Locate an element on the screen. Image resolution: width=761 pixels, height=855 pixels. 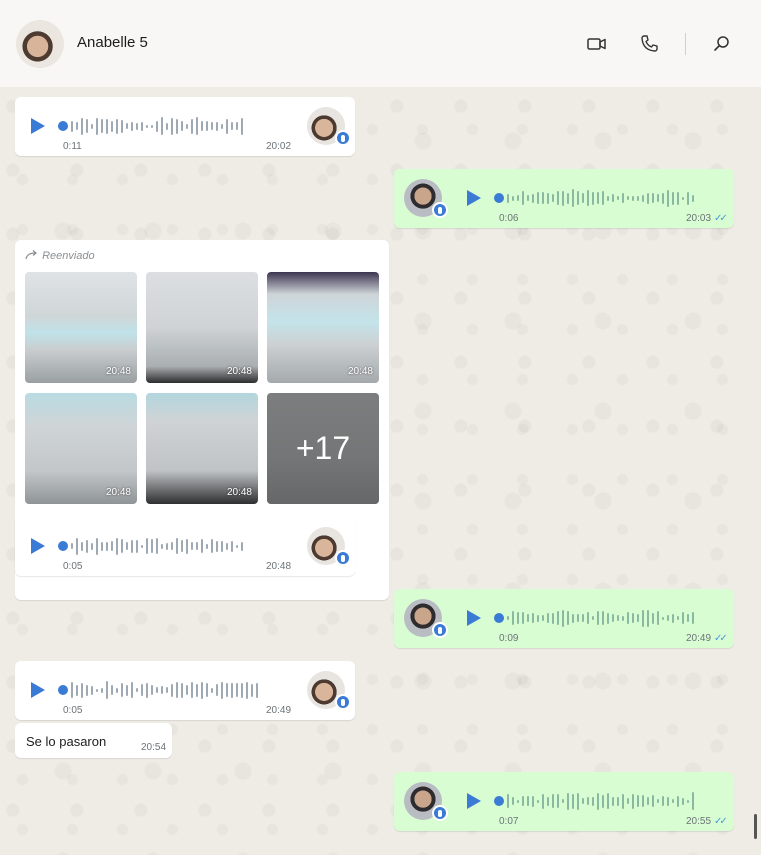
header-divider is located at coordinates (685, 44).